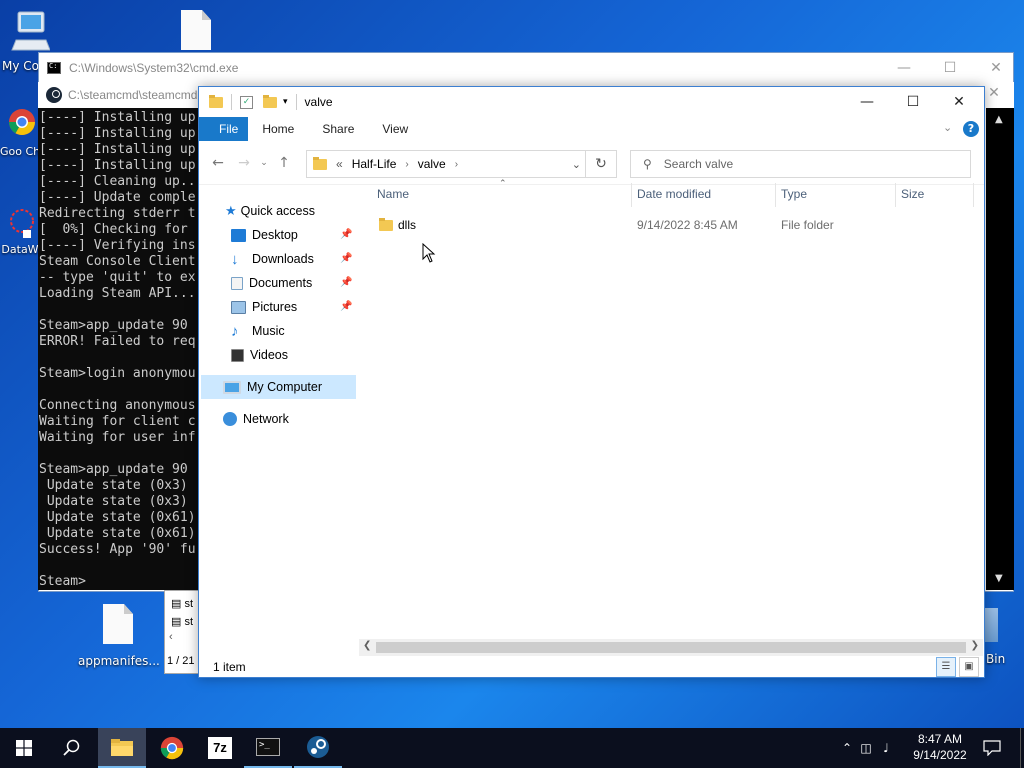 The height and width of the screenshot is (768, 1024). I want to click on background-window: ▤ st ▤ st ‹ 1 / 21, so click(182, 632).